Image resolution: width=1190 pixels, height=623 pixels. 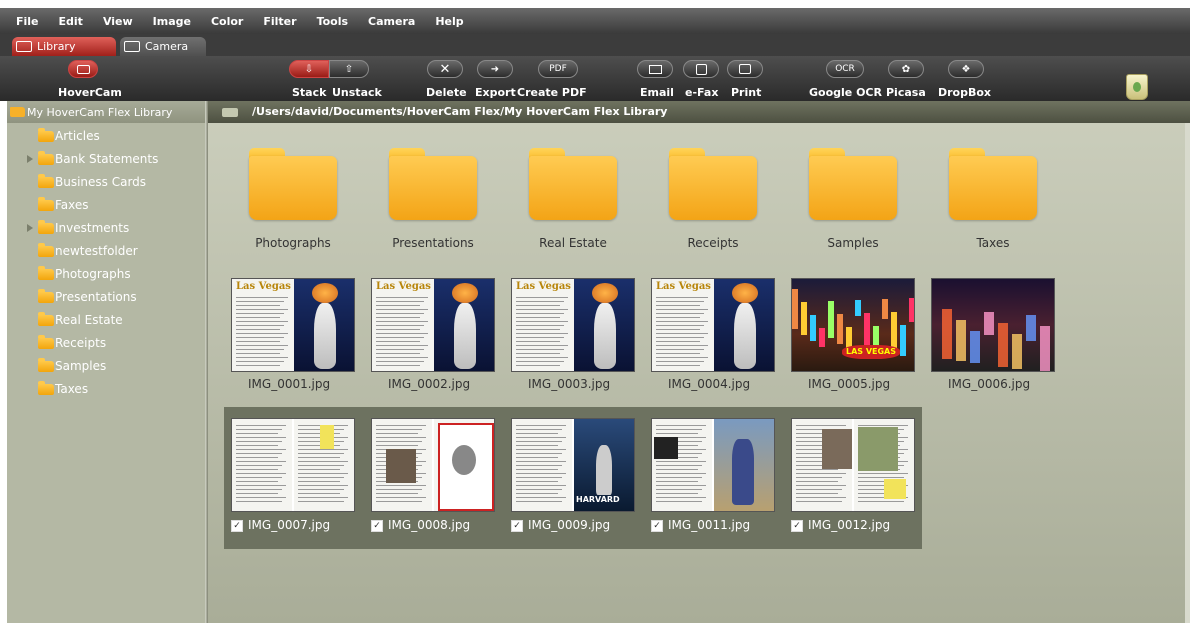 I want to click on hovercam-label: HoverCam, so click(x=90, y=92).